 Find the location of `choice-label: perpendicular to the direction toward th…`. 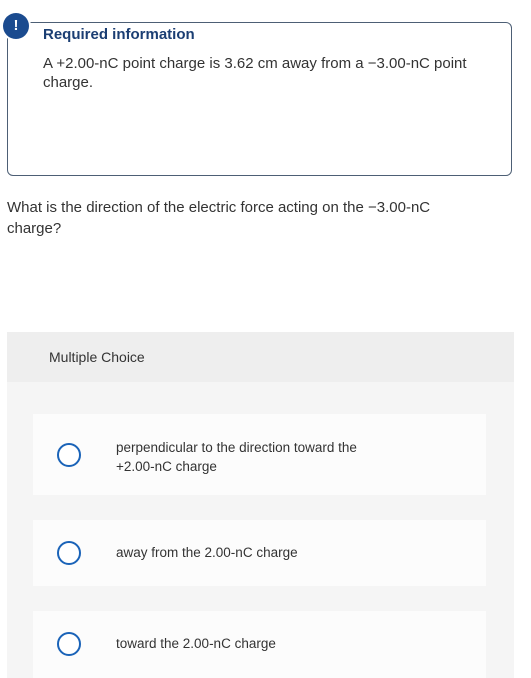

choice-label: perpendicular to the direction toward th… is located at coordinates (236, 457).